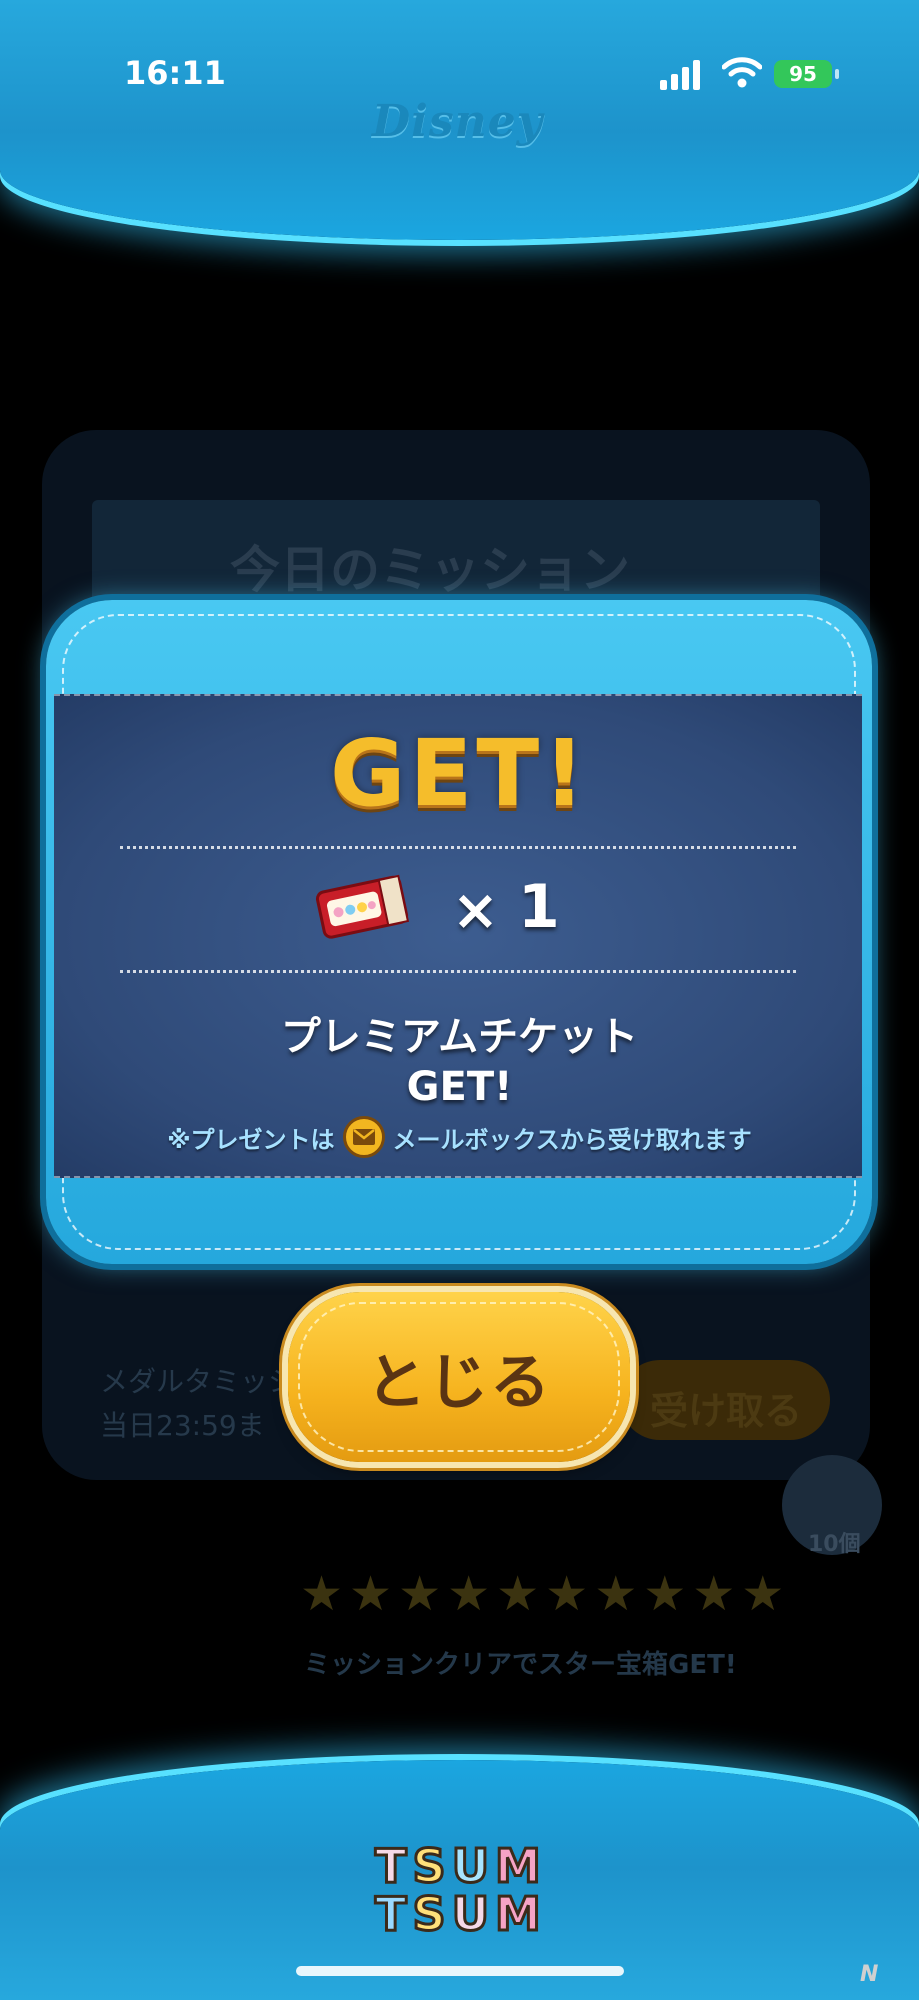 The width and height of the screenshot is (919, 2000). Describe the element at coordinates (475, 910) in the screenshot. I see `multiply-sign: ×` at that location.